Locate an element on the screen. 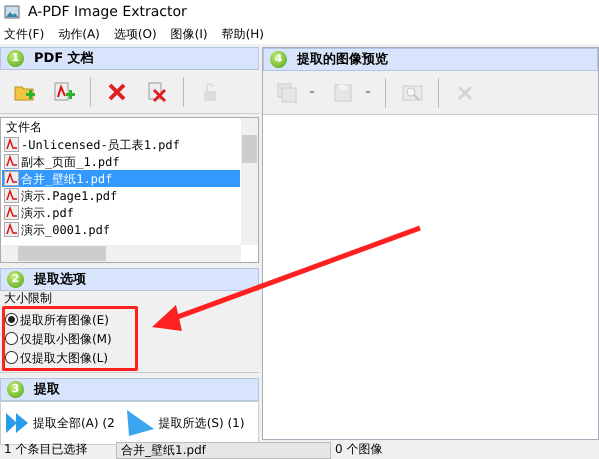  group-label: 大小限制 is located at coordinates (28, 298).